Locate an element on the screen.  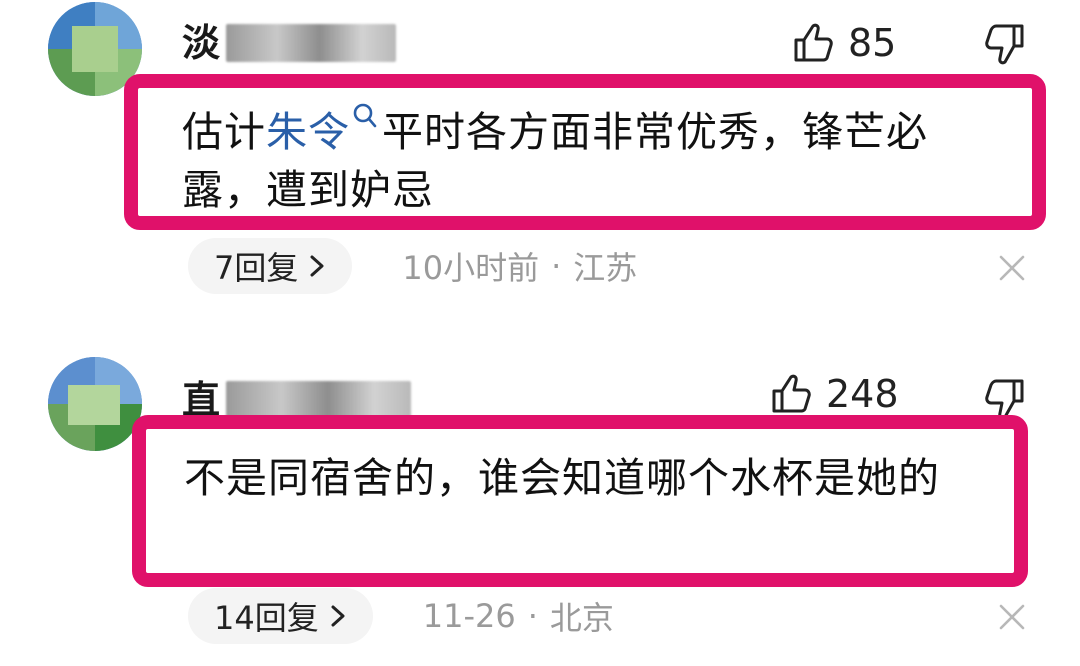
like-count: 85 is located at coordinates (872, 43).